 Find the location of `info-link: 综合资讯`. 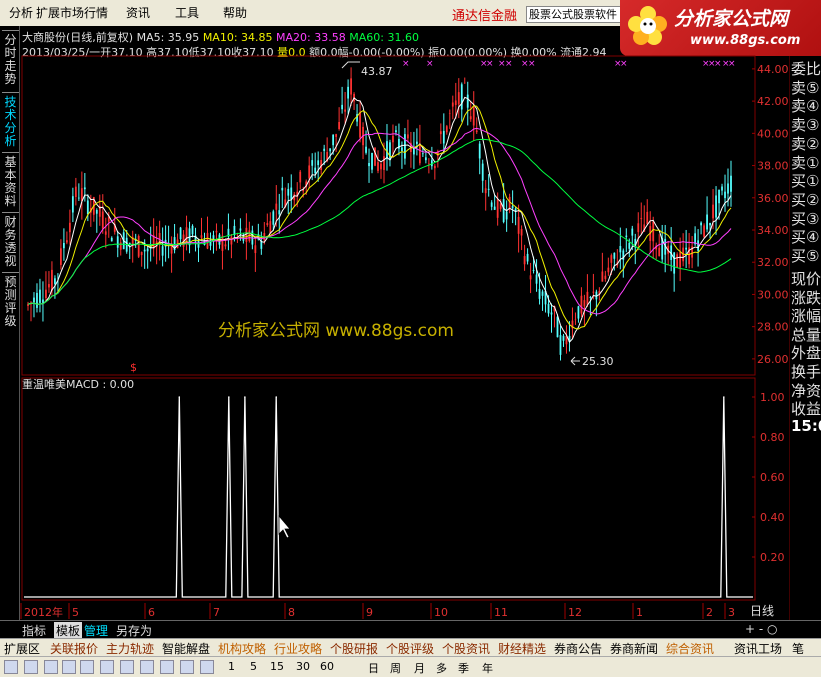

info-link: 综合资讯 is located at coordinates (690, 648).